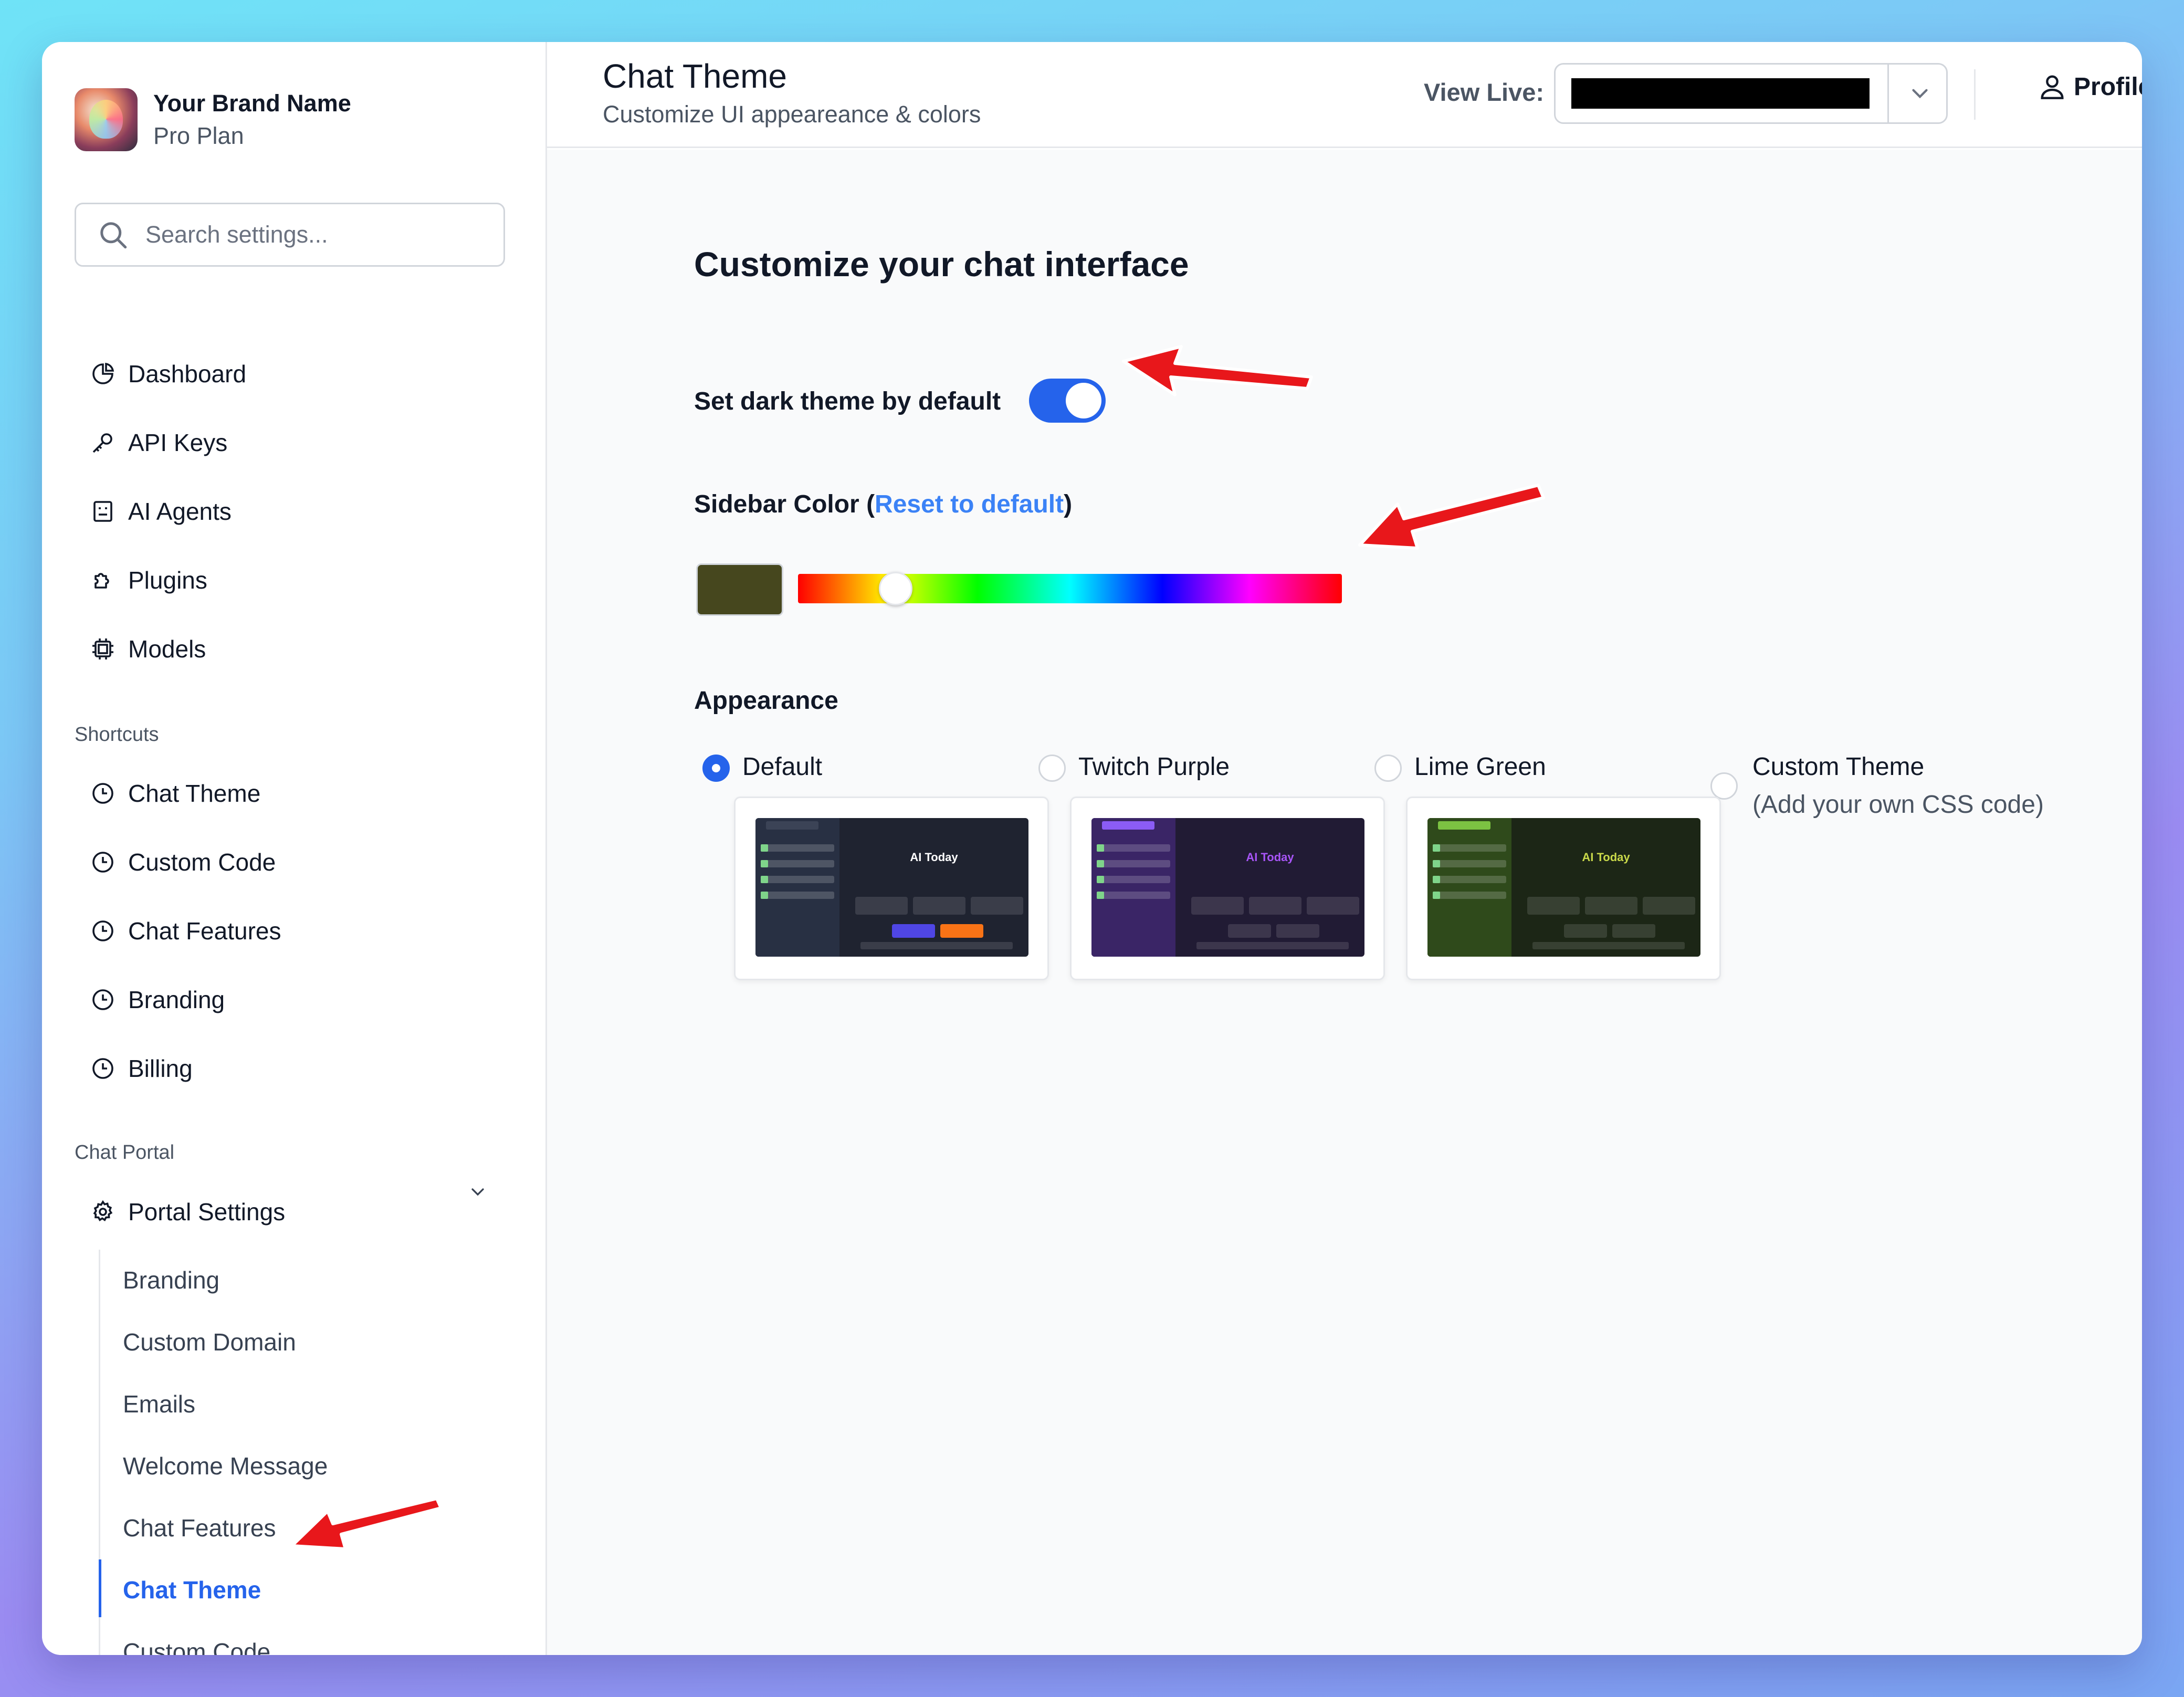 This screenshot has height=1697, width=2184. I want to click on key-icon, so click(102, 443).